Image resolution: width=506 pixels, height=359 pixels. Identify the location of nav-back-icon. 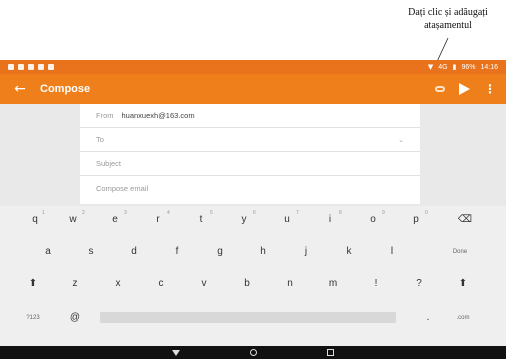
(176, 352).